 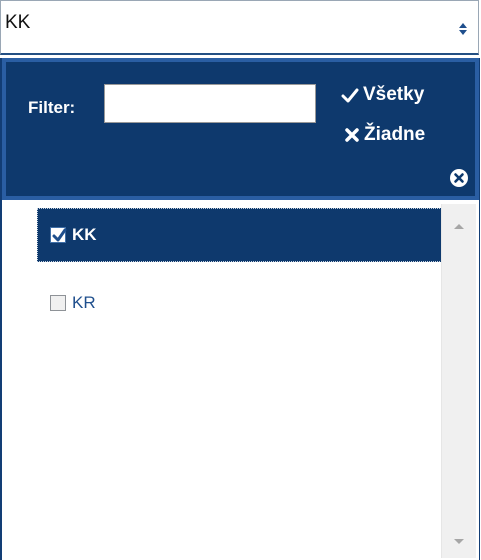 What do you see at coordinates (395, 134) in the screenshot?
I see `select-none-label: Žiadne` at bounding box center [395, 134].